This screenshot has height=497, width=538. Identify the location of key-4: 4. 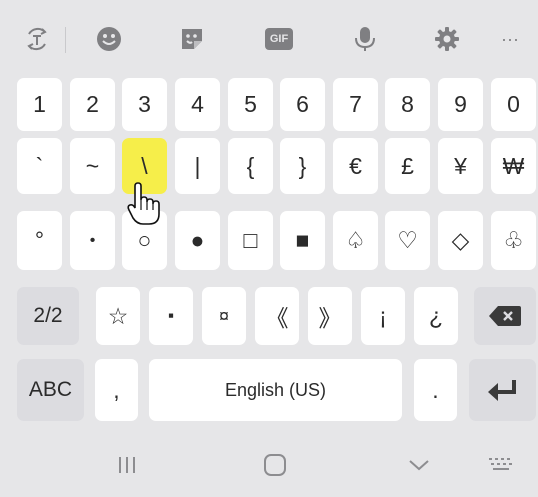
(197, 104).